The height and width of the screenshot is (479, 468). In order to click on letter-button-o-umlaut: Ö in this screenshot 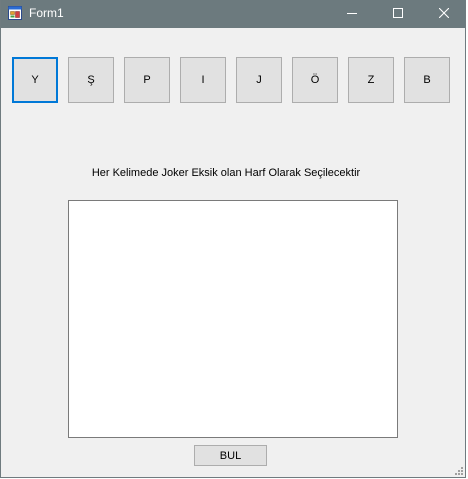, I will do `click(315, 80)`.